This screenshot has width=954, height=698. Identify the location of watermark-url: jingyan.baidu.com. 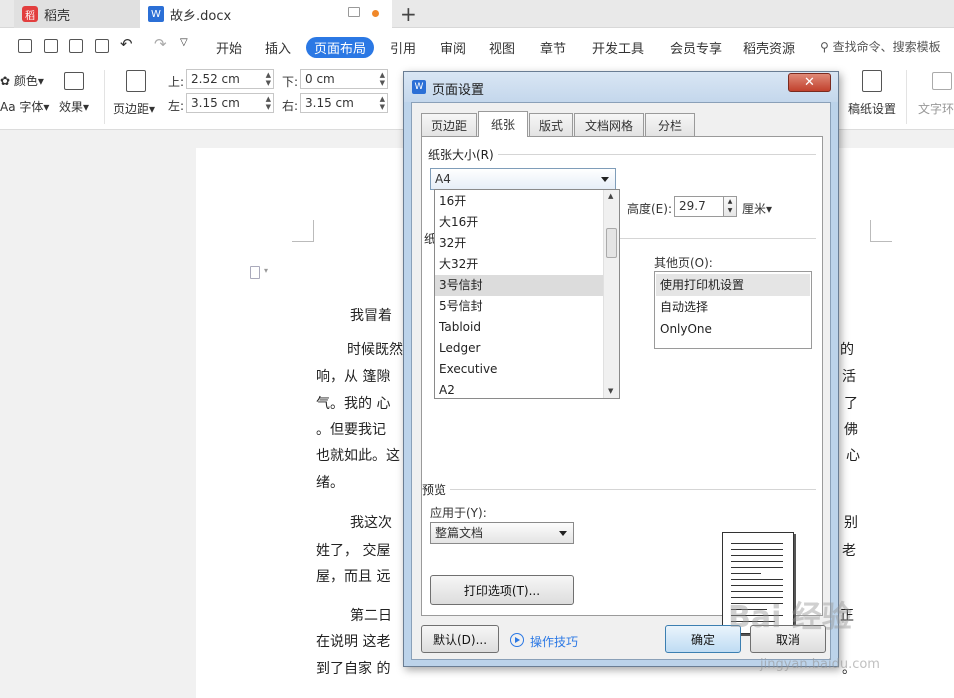
(820, 664).